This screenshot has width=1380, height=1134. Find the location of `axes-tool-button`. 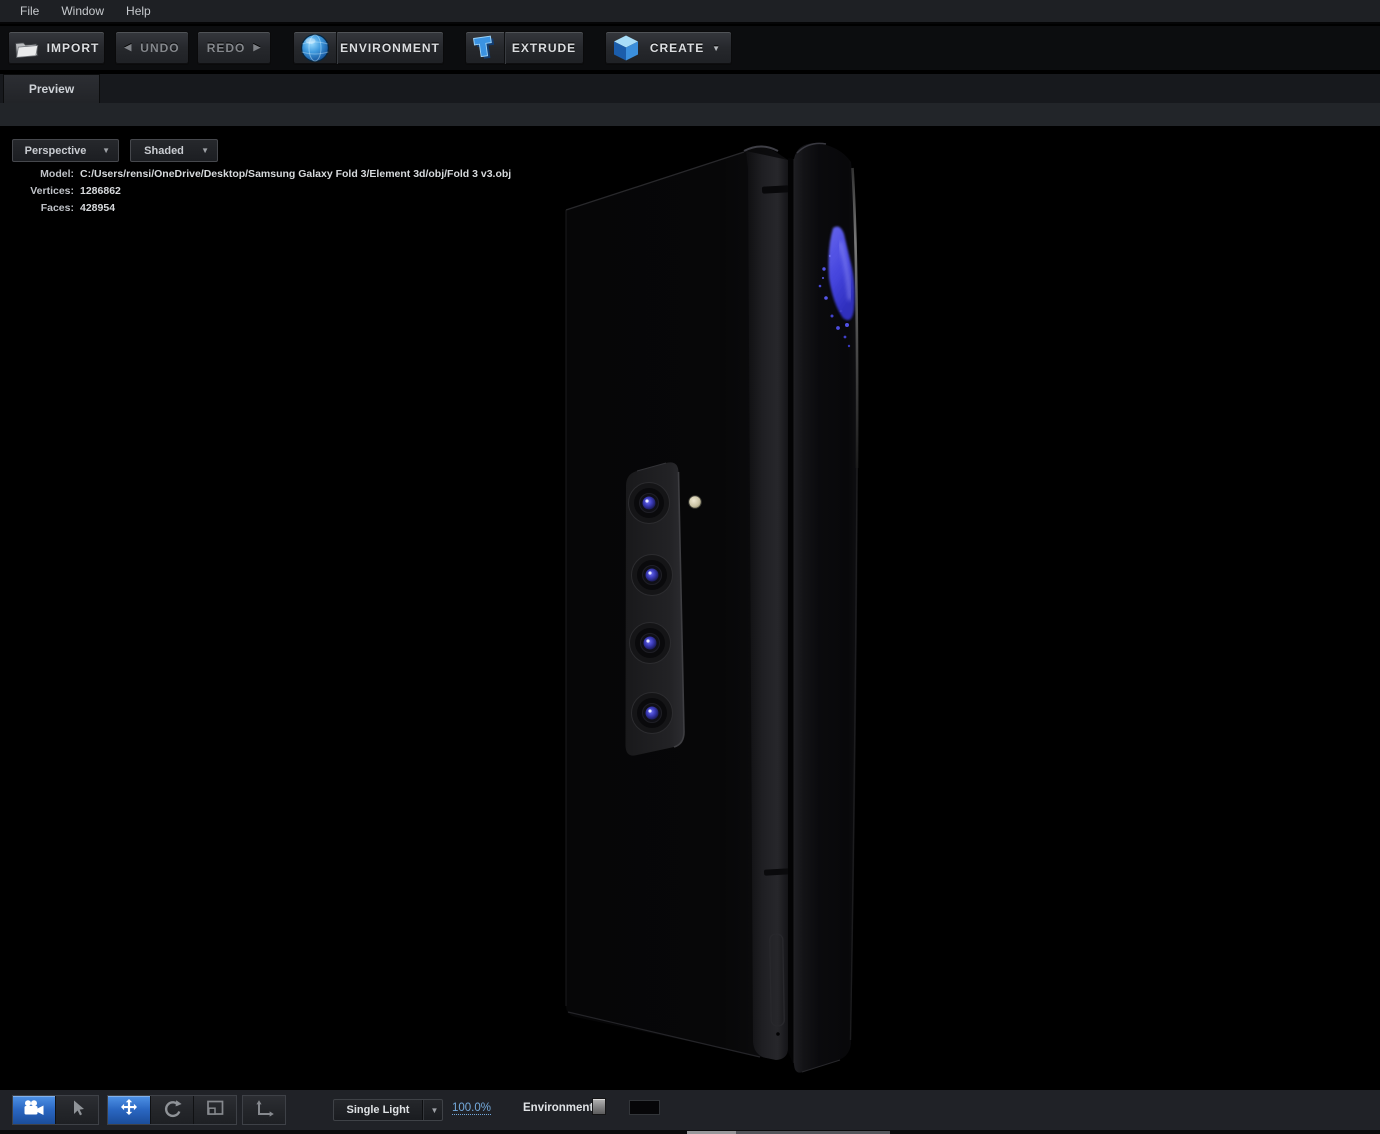

axes-tool-button is located at coordinates (264, 1110).